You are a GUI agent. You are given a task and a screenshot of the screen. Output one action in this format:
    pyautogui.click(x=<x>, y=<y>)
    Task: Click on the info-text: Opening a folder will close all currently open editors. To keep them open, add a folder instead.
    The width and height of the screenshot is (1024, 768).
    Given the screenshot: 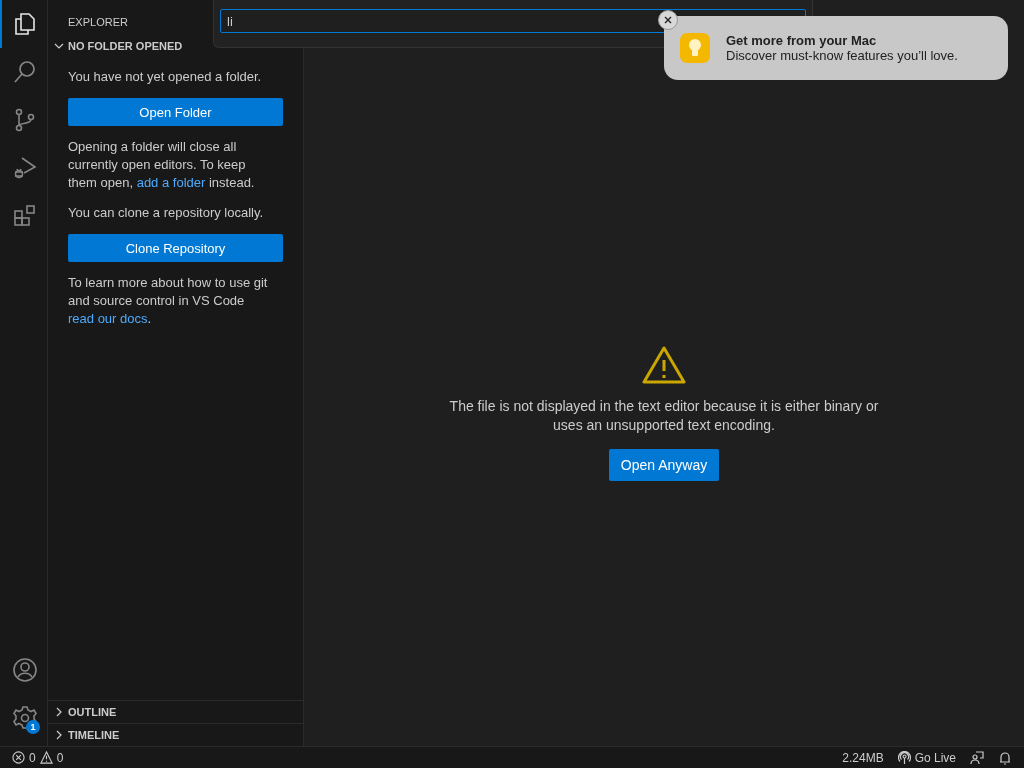 What is the action you would take?
    pyautogui.click(x=162, y=165)
    